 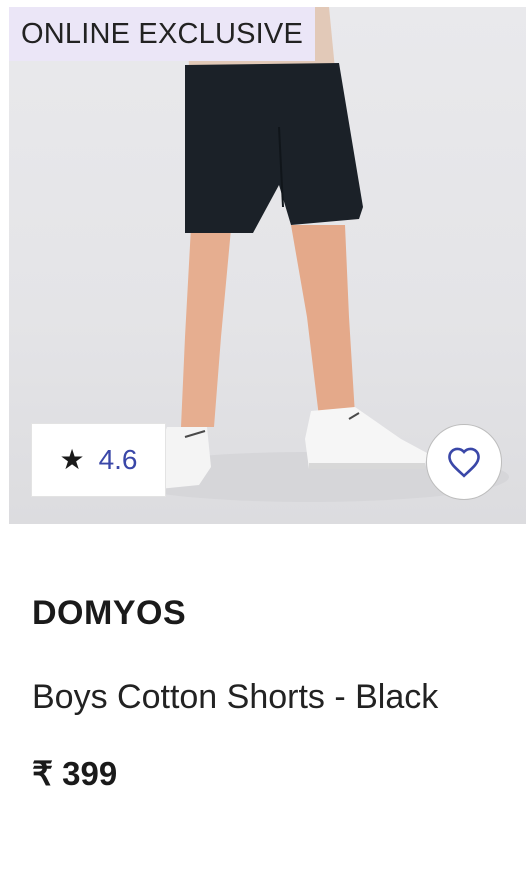 I want to click on product-brand: DOMYOS, so click(x=109, y=613).